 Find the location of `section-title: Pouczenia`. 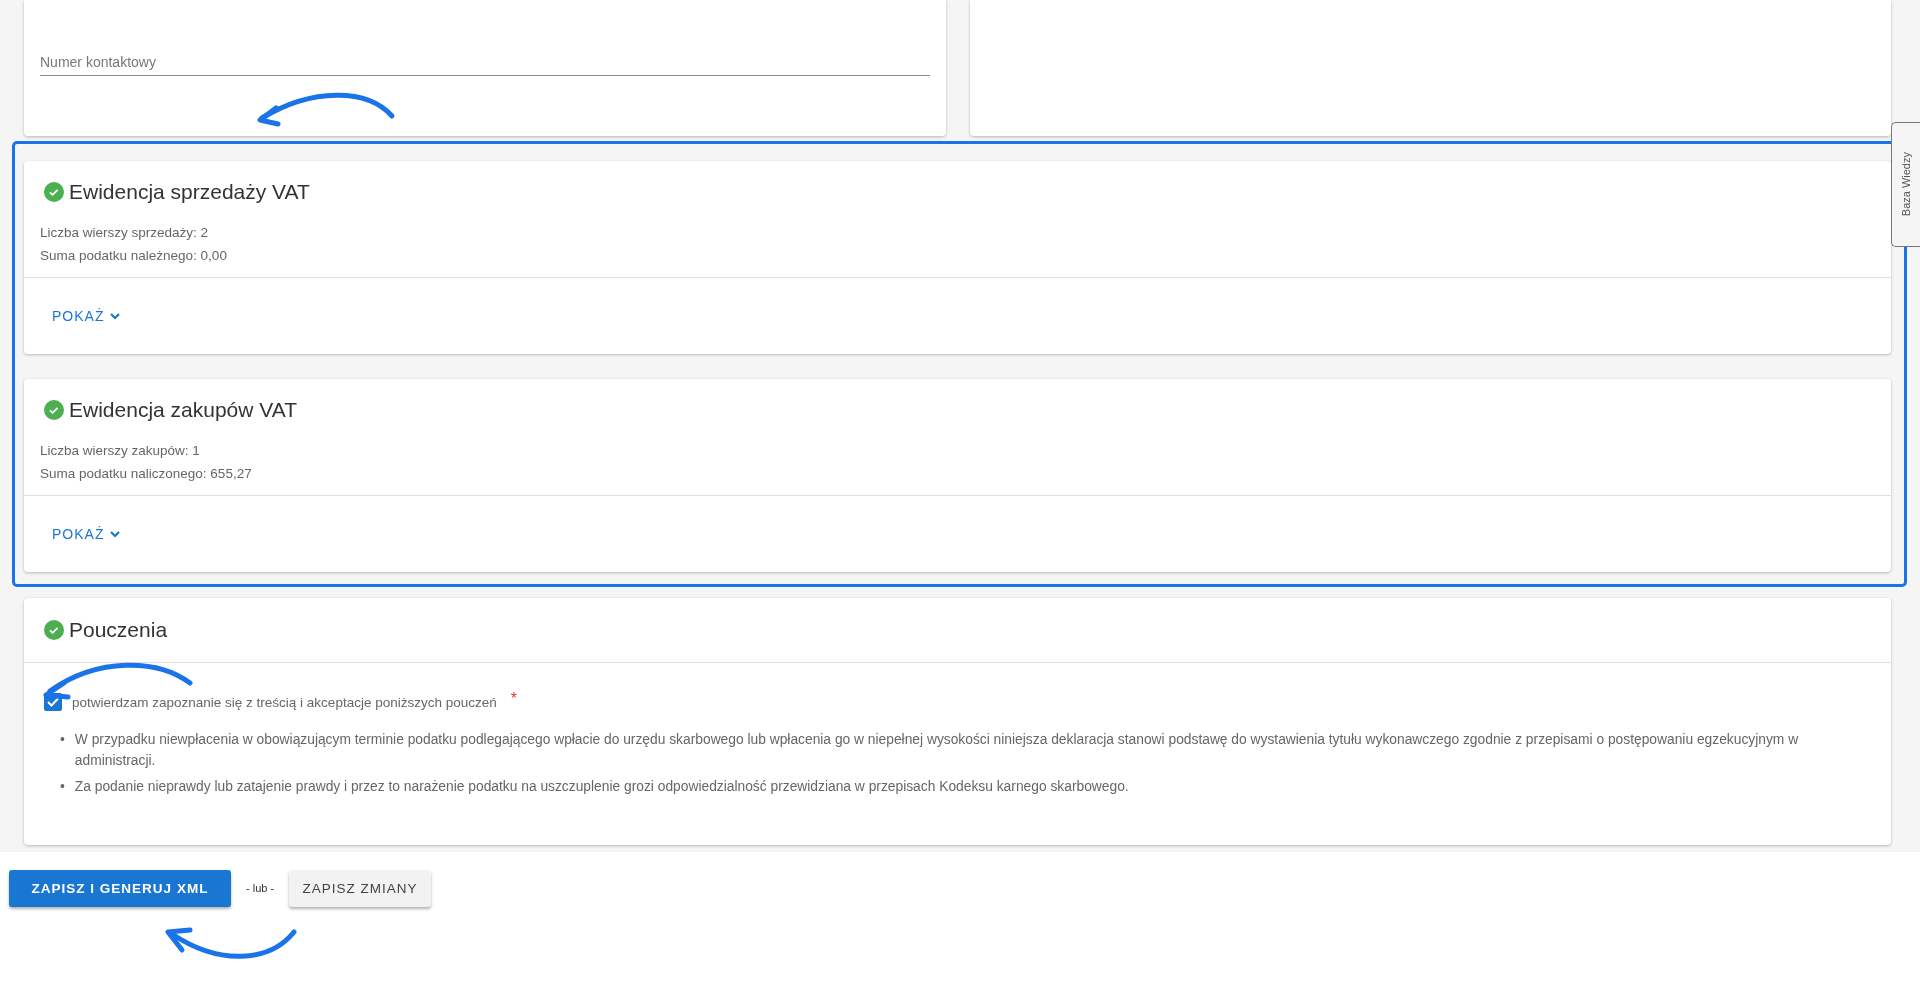

section-title: Pouczenia is located at coordinates (118, 630).